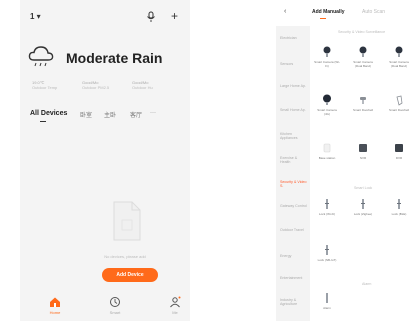  What do you see at coordinates (328, 12) in the screenshot?
I see `tab-add-manually: Add Manually` at bounding box center [328, 12].